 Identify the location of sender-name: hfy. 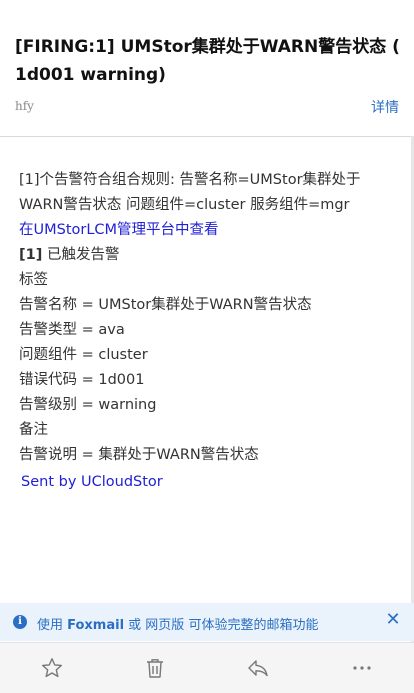
(24, 106).